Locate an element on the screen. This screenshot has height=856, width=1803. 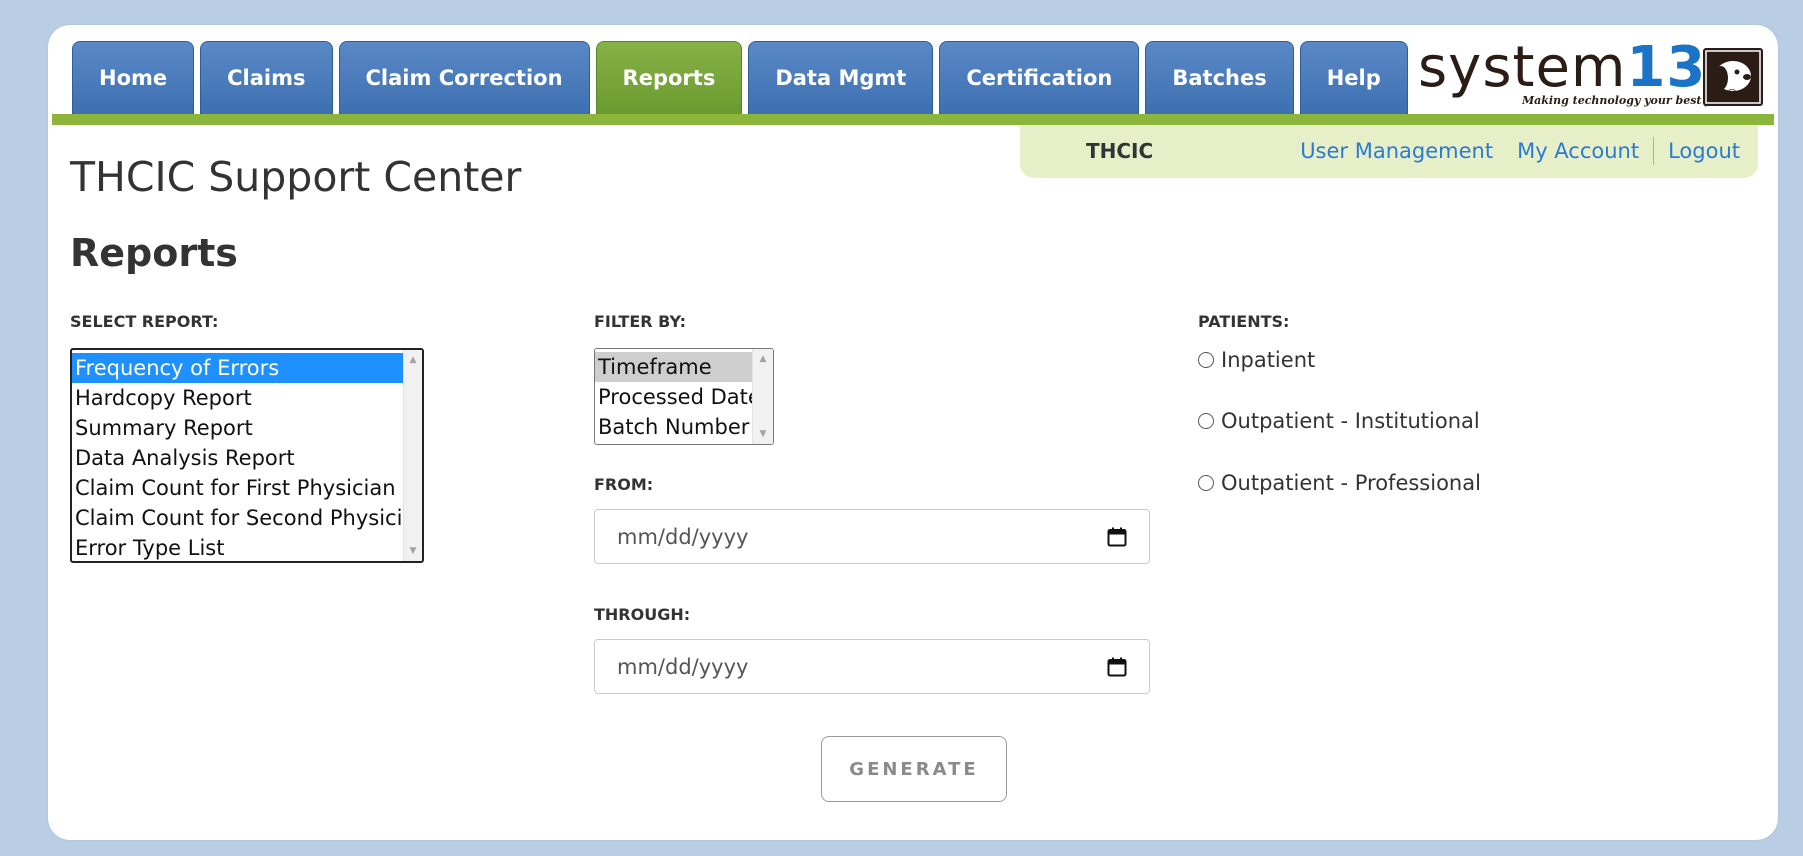
filter-option-timeframe: Timeframe is located at coordinates (684, 367).